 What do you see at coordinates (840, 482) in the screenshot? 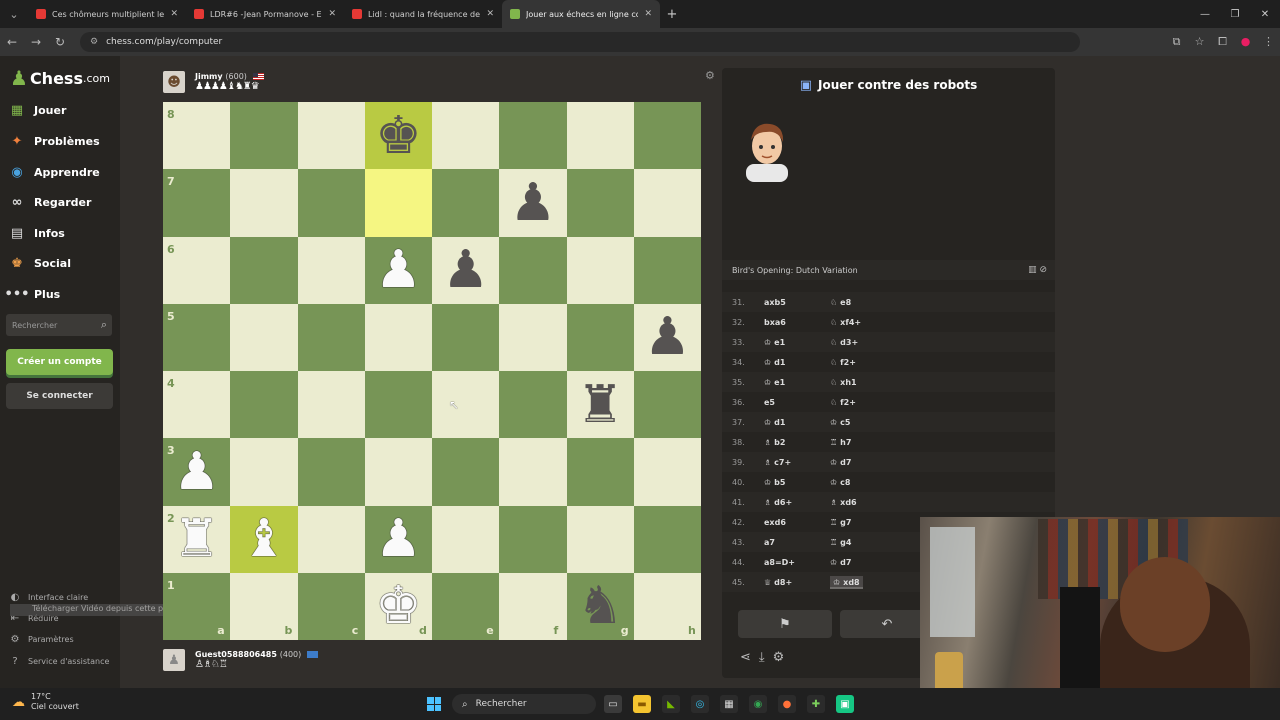
I see `black-move: ♔ c8` at bounding box center [840, 482].